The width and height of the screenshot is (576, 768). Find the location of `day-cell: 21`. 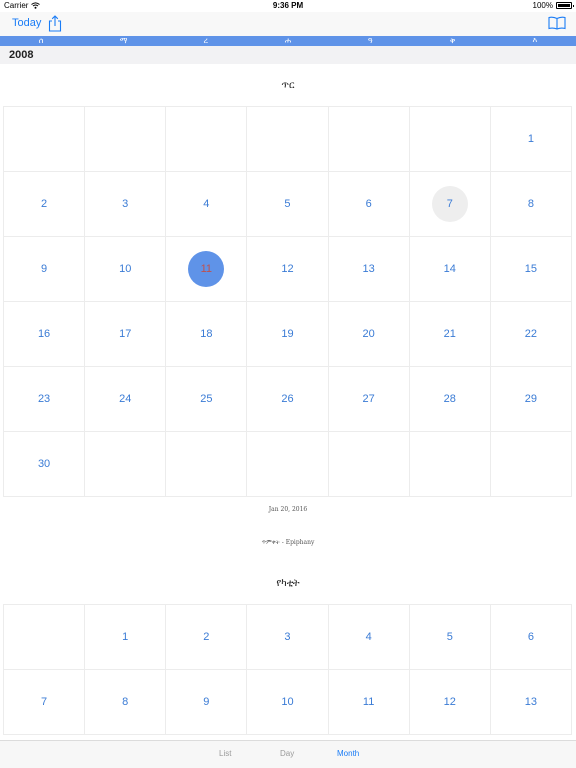

day-cell: 21 is located at coordinates (450, 334).